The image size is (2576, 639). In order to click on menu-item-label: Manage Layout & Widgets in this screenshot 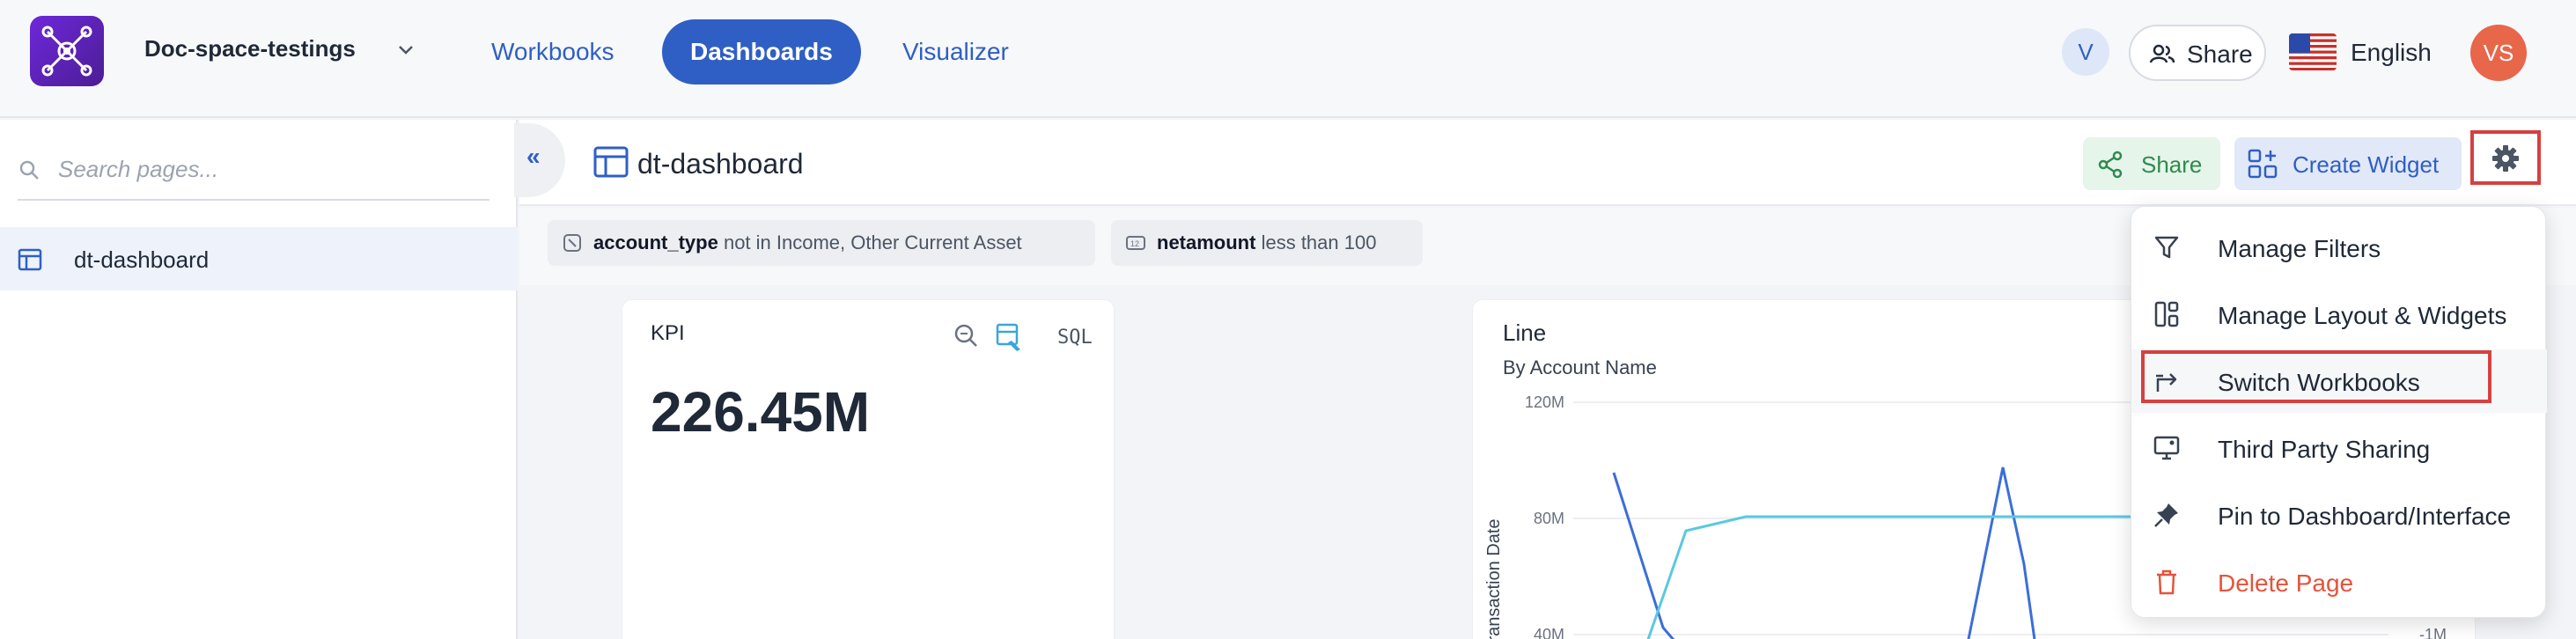, I will do `click(2362, 315)`.